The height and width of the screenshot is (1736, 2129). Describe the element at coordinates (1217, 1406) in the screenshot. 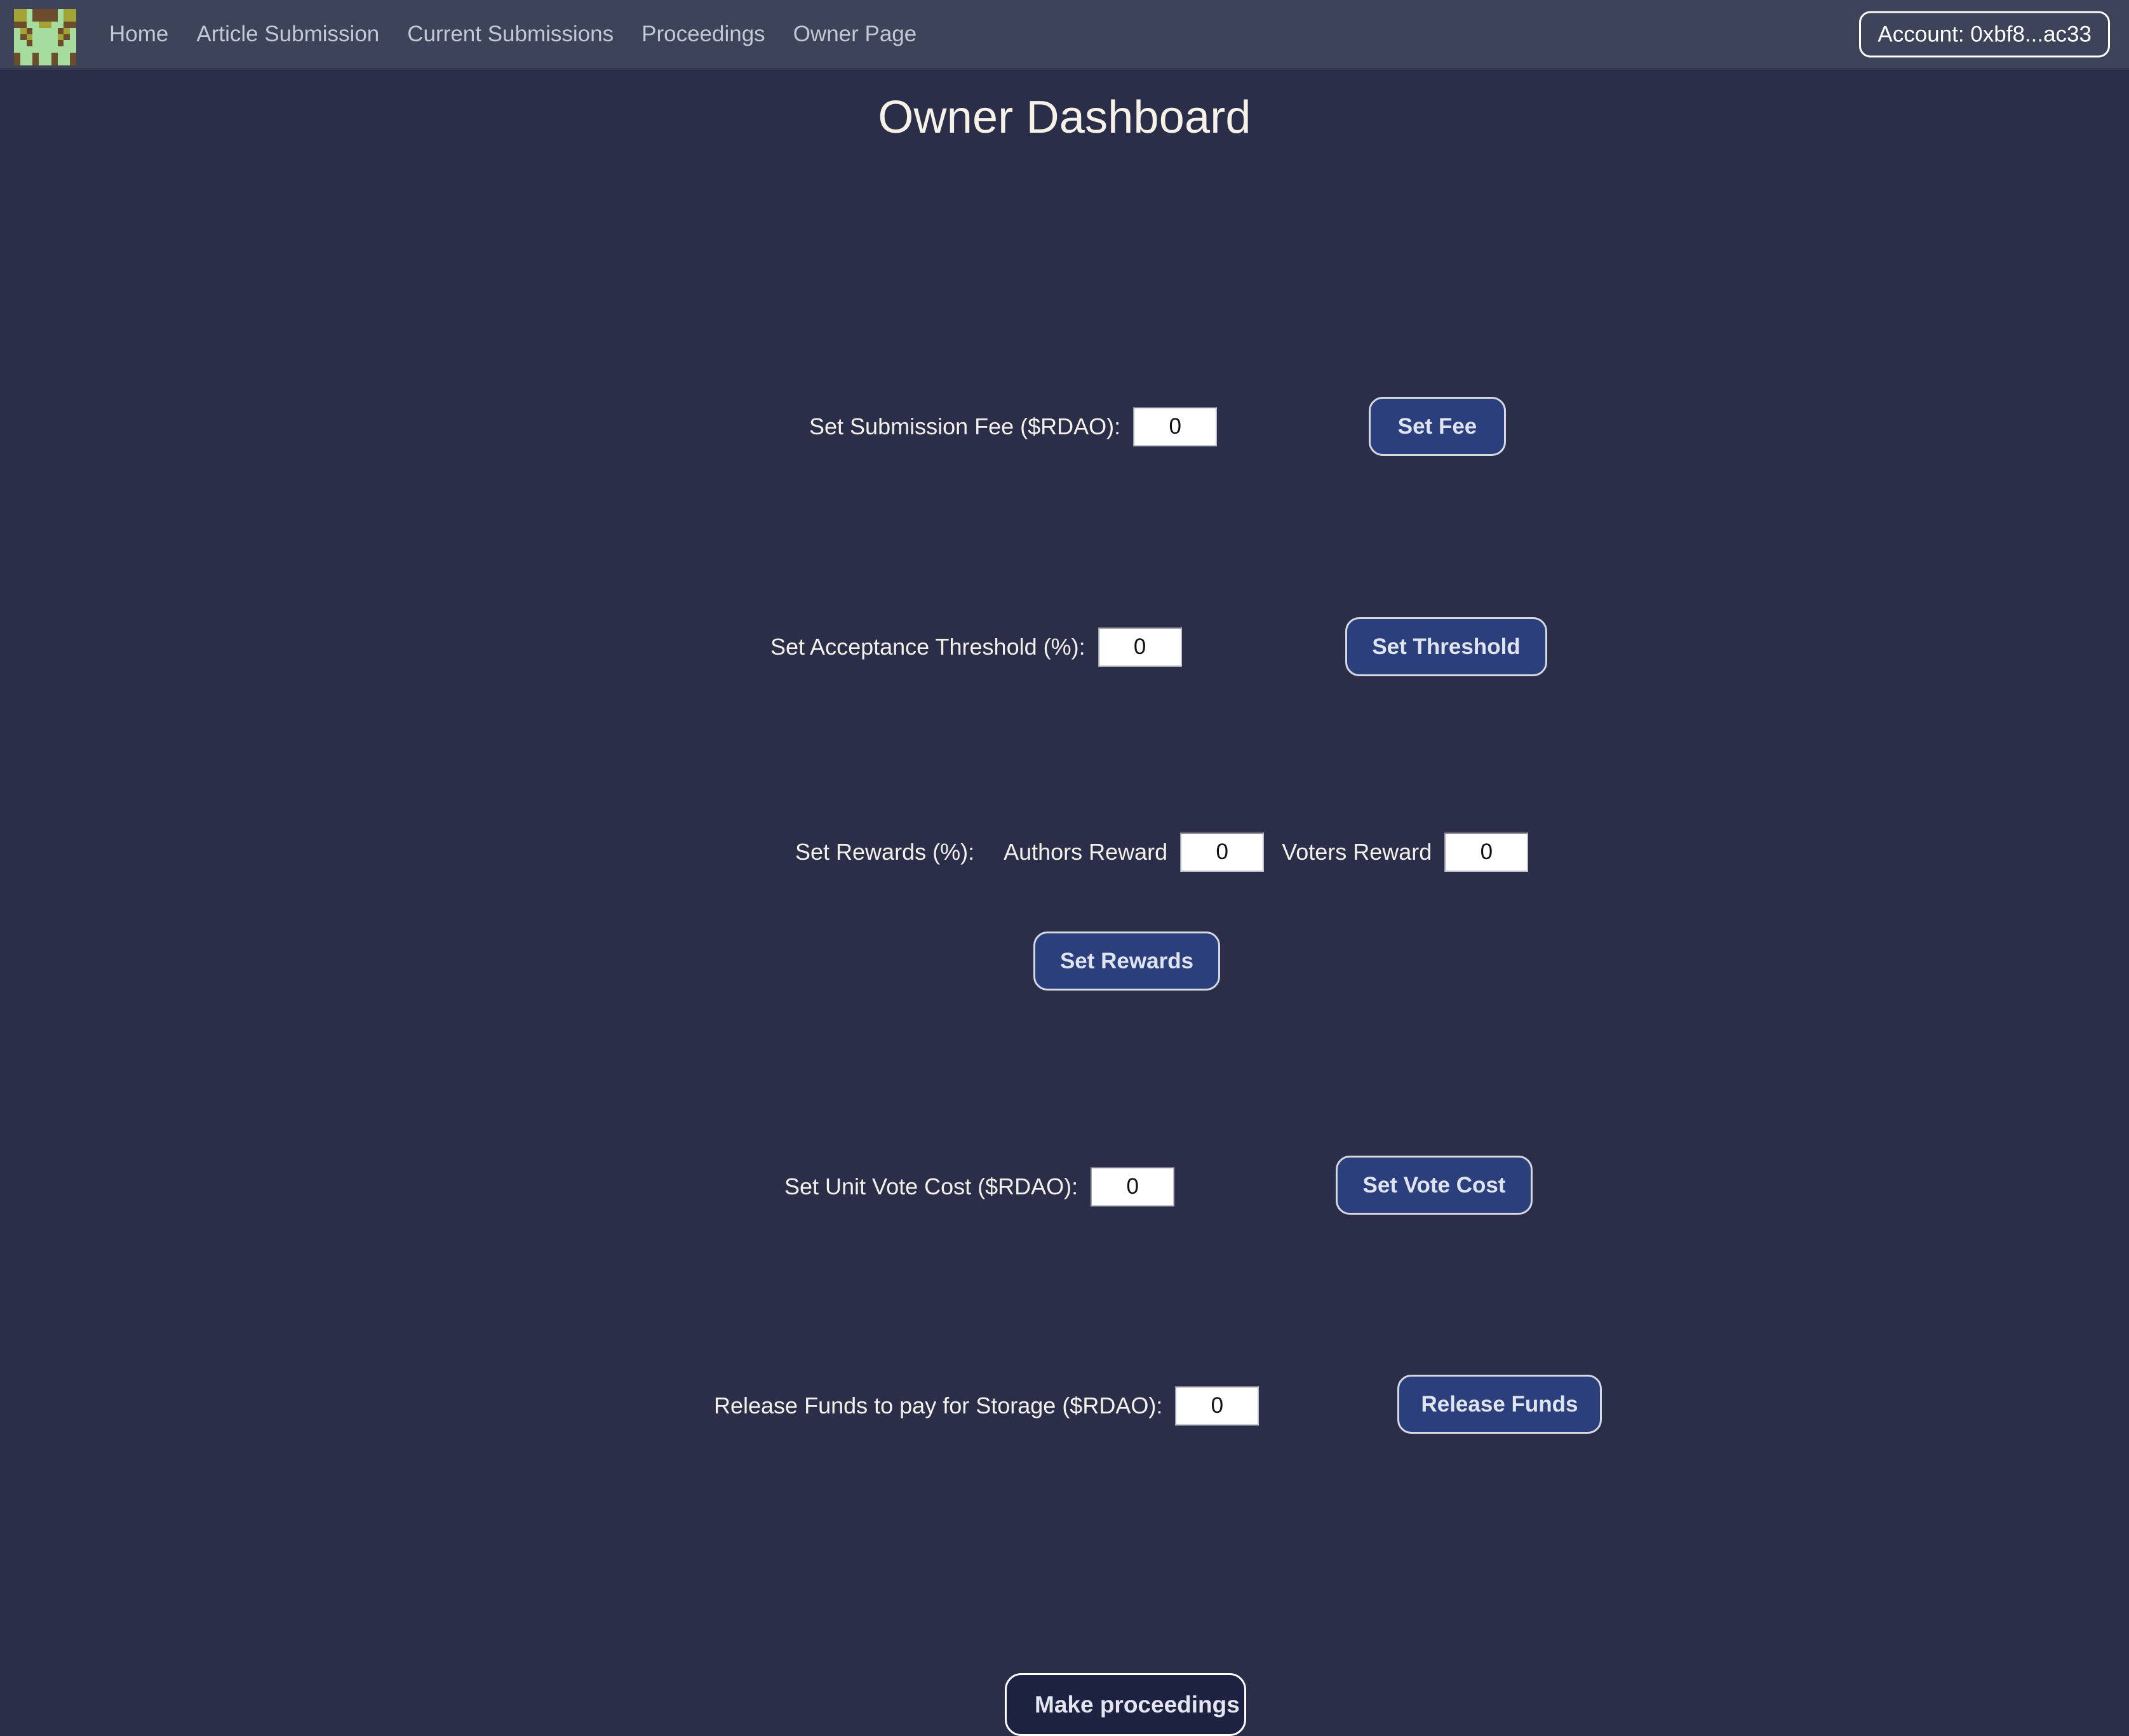

I see `release-funds-input` at that location.